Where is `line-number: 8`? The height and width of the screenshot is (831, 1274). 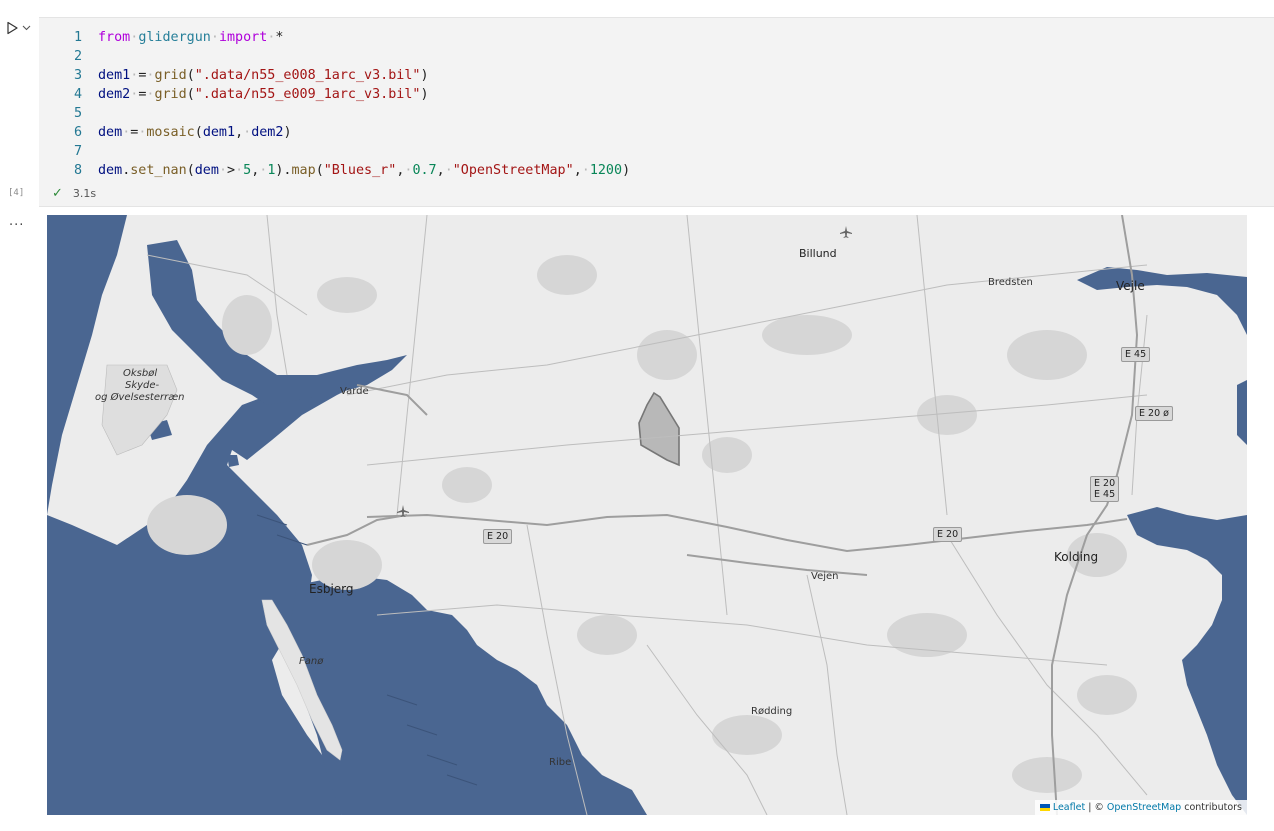
line-number: 8 is located at coordinates (77, 170).